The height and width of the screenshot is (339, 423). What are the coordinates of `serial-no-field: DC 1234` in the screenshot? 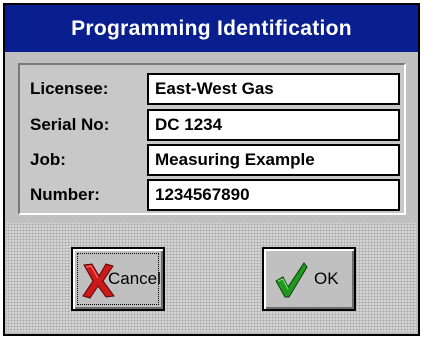 It's located at (273, 125).